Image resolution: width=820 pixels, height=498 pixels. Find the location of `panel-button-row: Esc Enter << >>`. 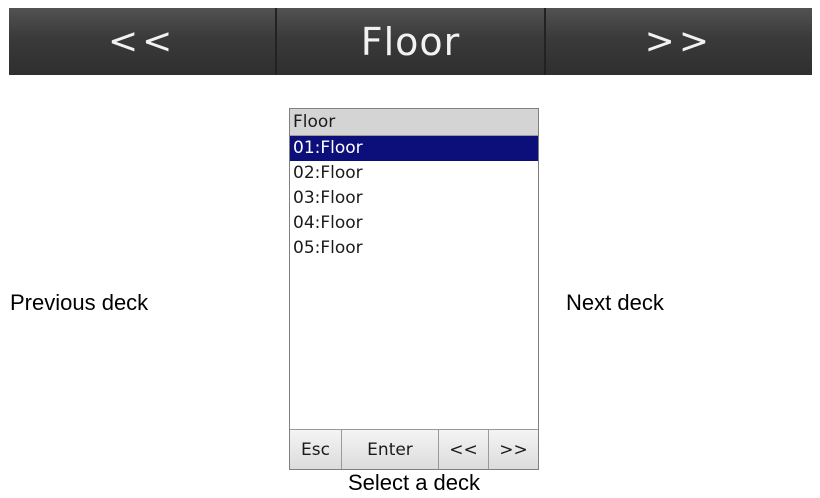

panel-button-row: Esc Enter << >> is located at coordinates (414, 449).